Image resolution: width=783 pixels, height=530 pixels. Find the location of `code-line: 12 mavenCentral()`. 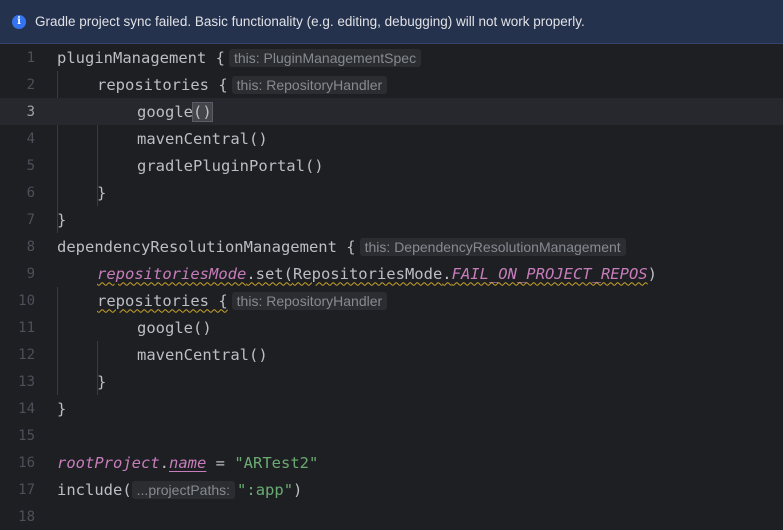

code-line: 12 mavenCentral() is located at coordinates (391, 354).